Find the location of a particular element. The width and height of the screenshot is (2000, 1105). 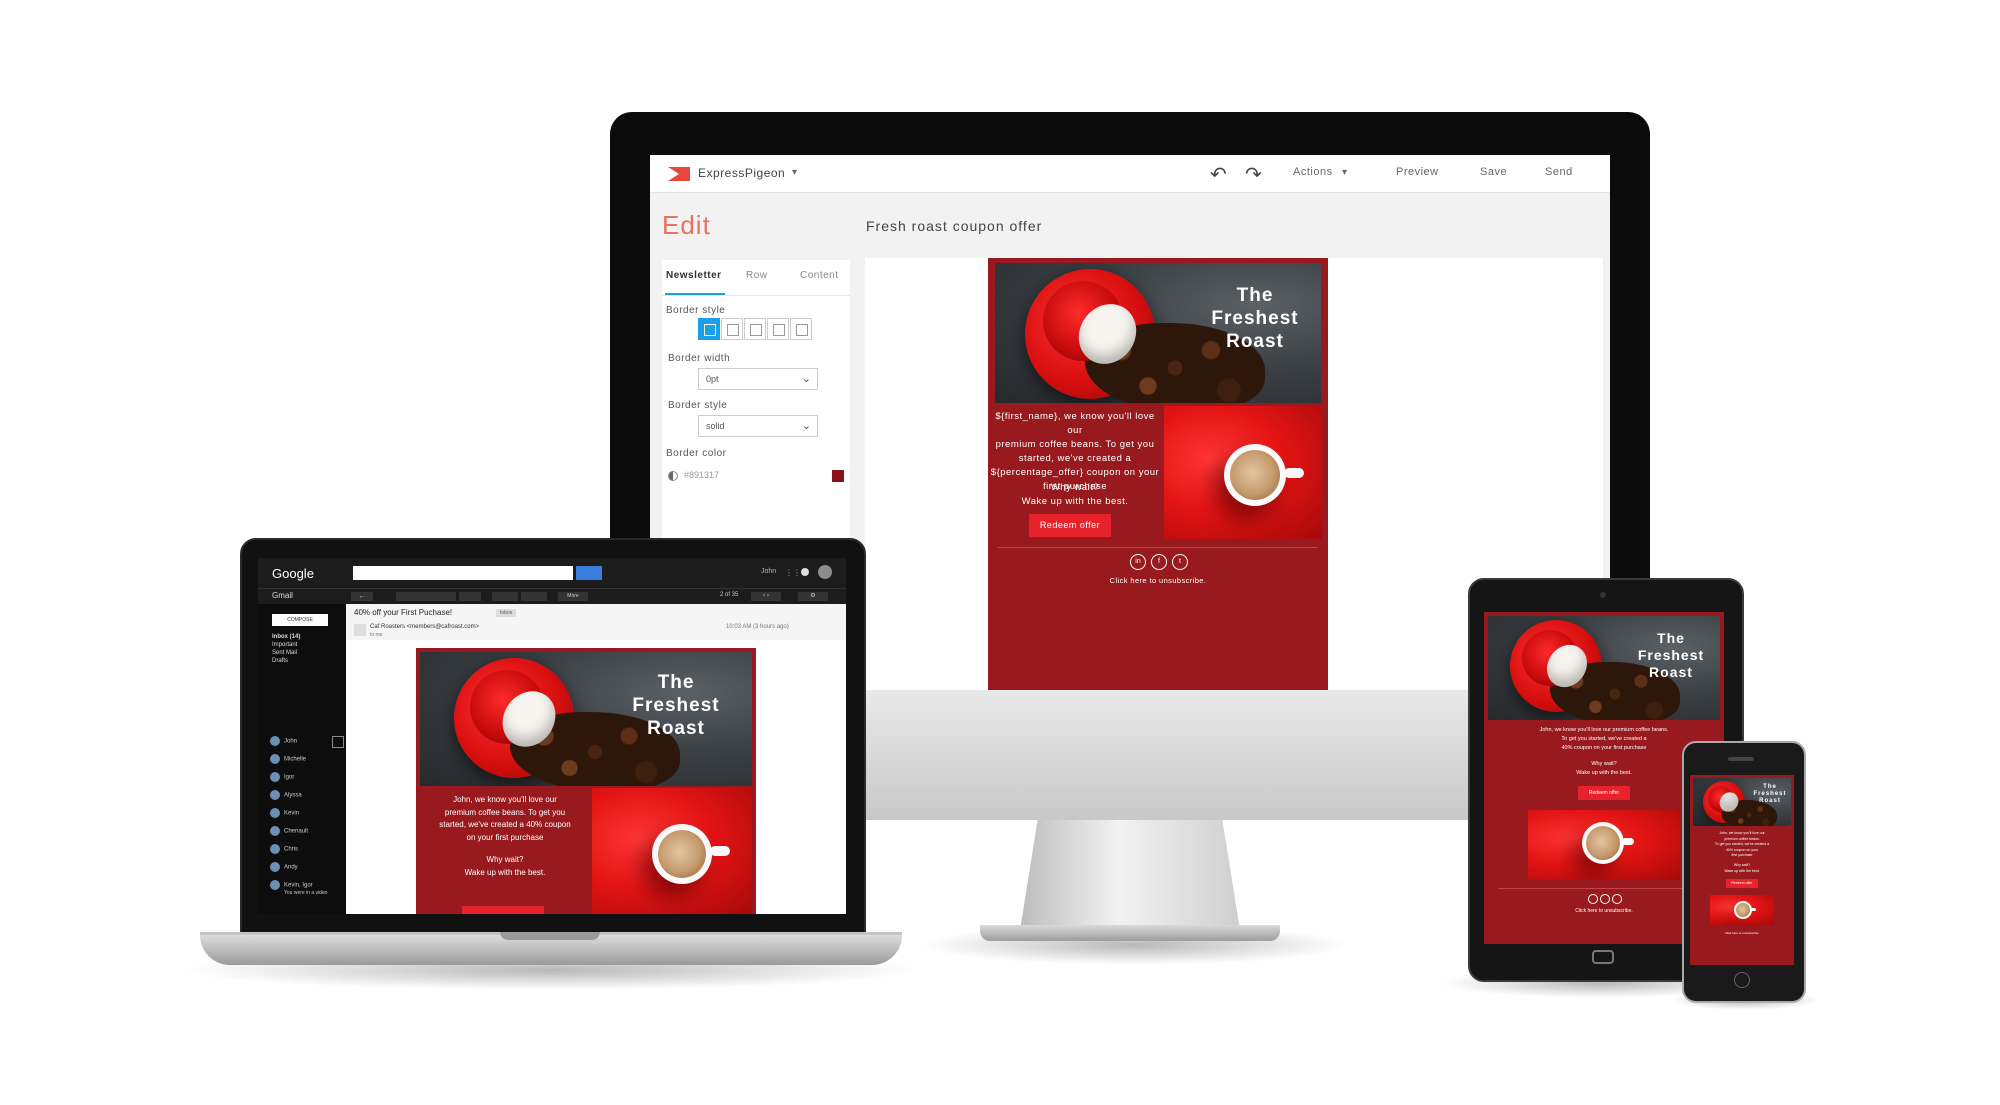

delete-icon is located at coordinates (470, 596).